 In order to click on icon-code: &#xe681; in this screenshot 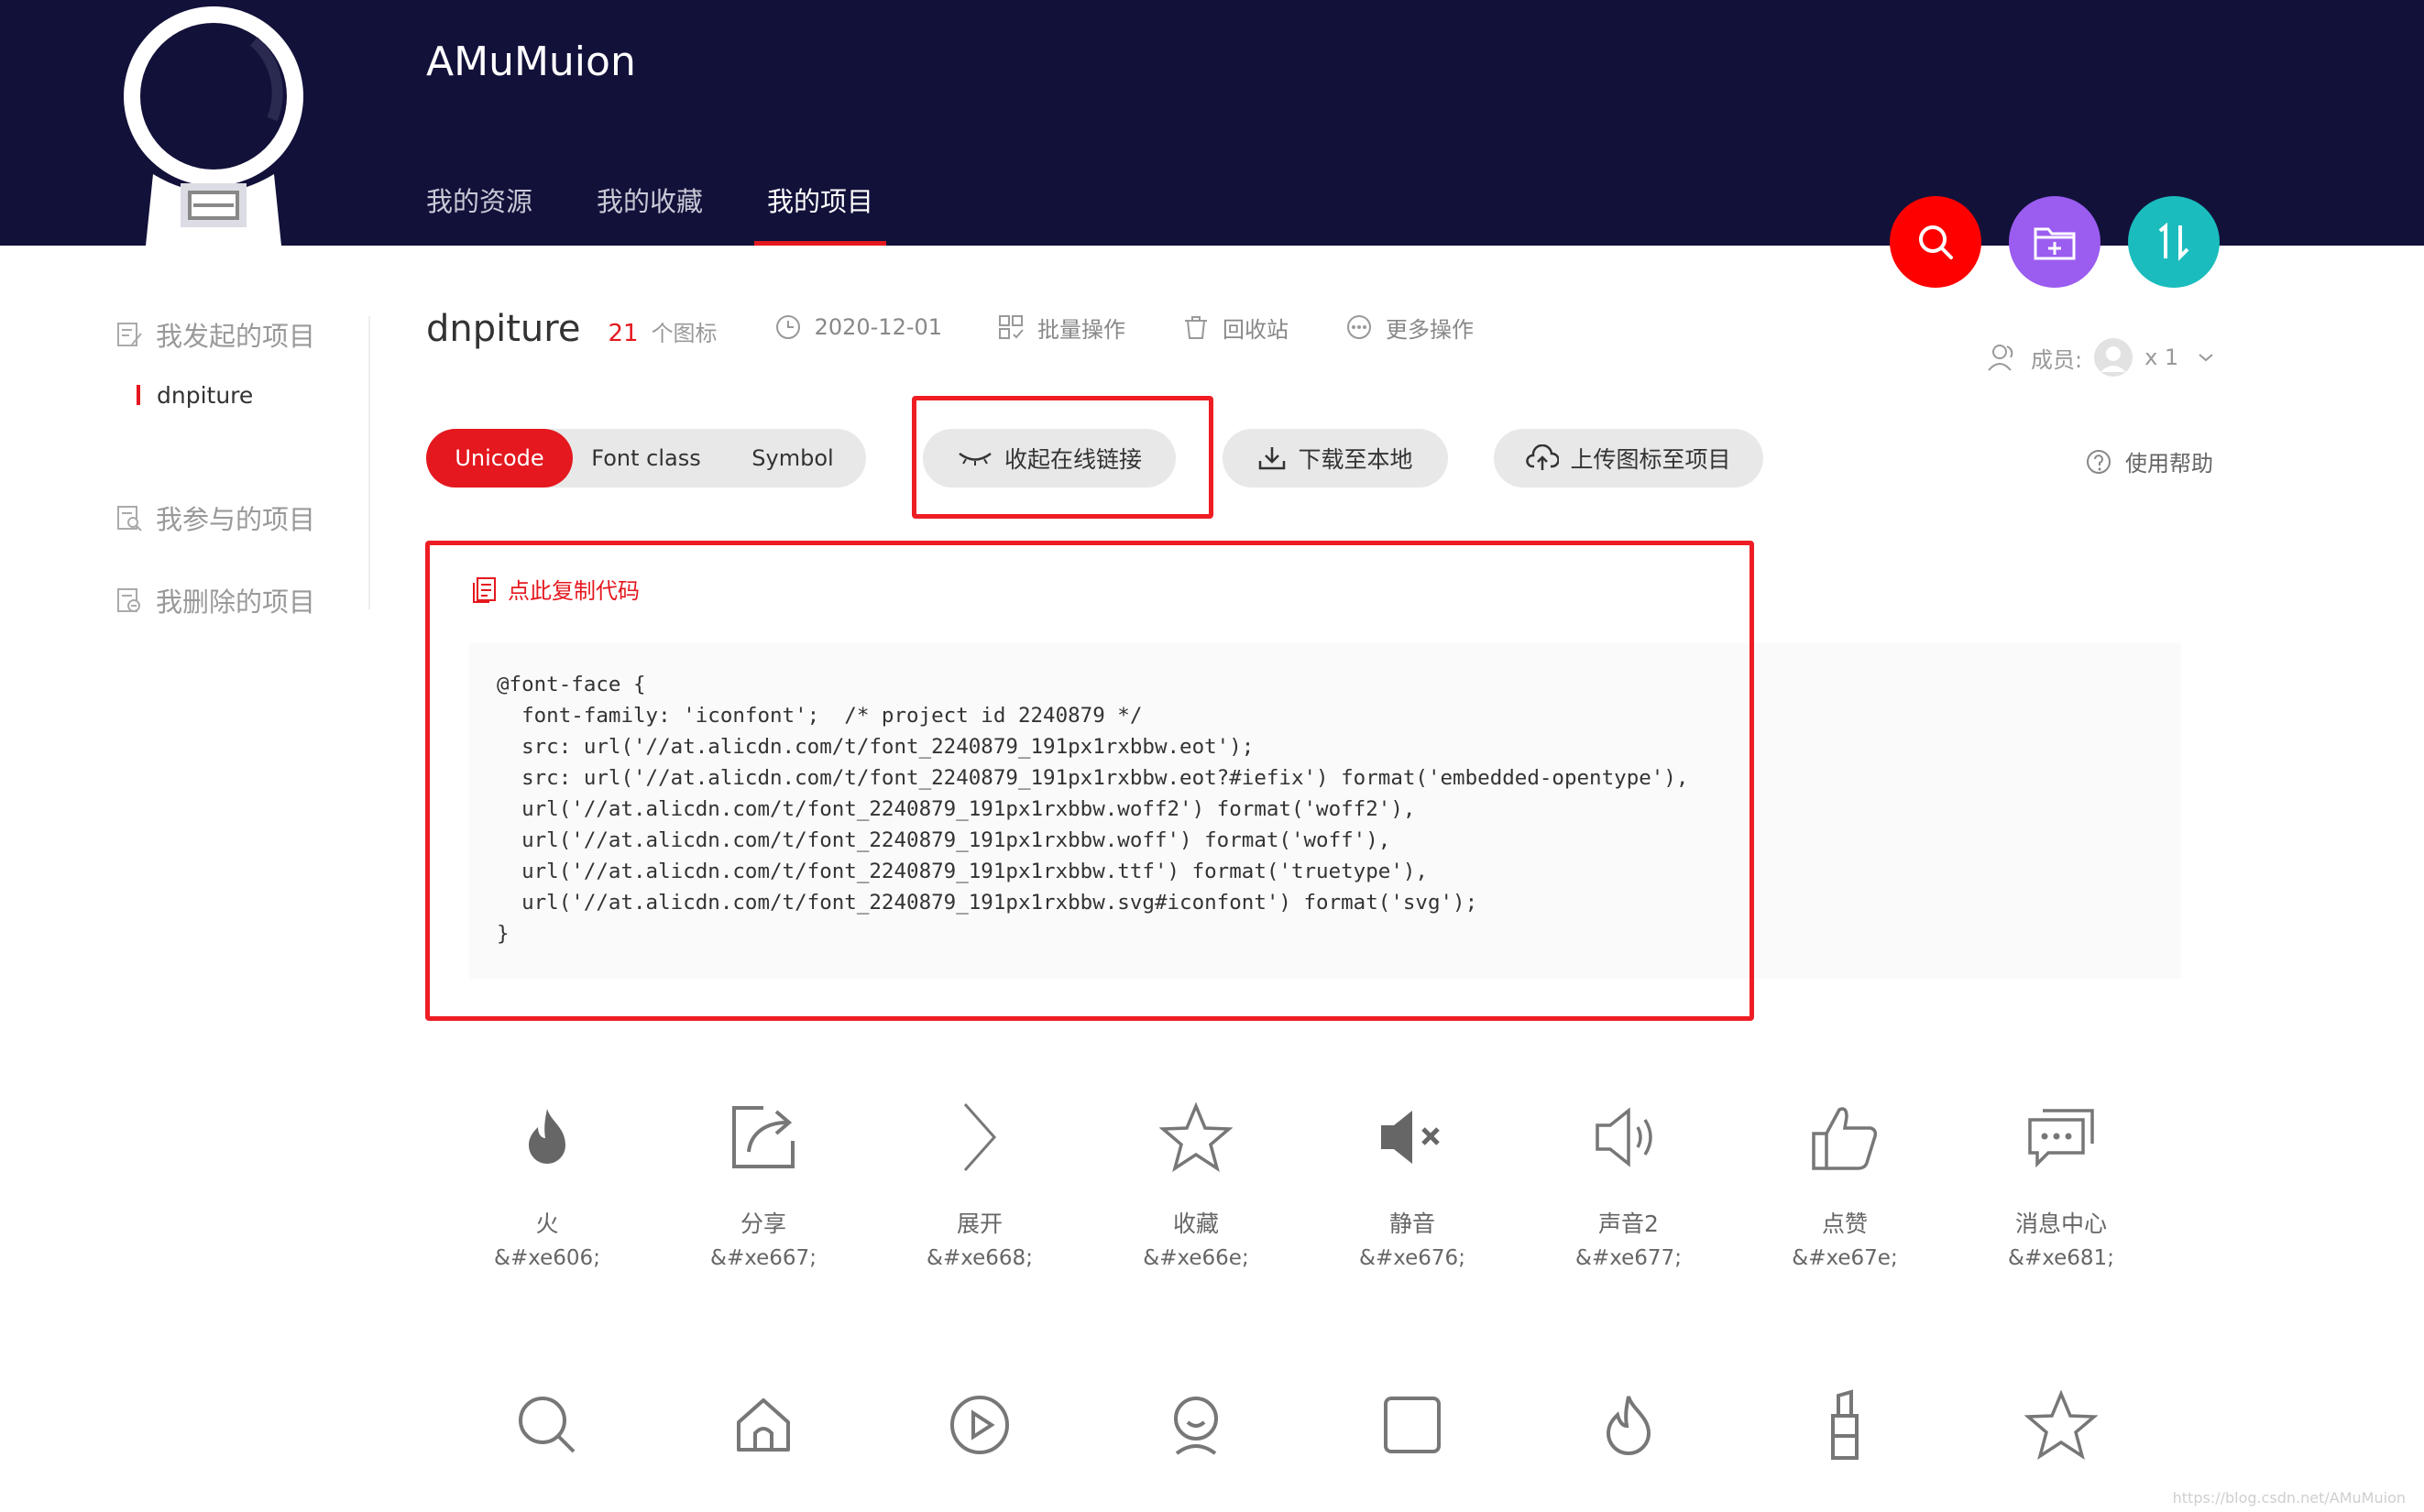, I will do `click(2061, 1258)`.